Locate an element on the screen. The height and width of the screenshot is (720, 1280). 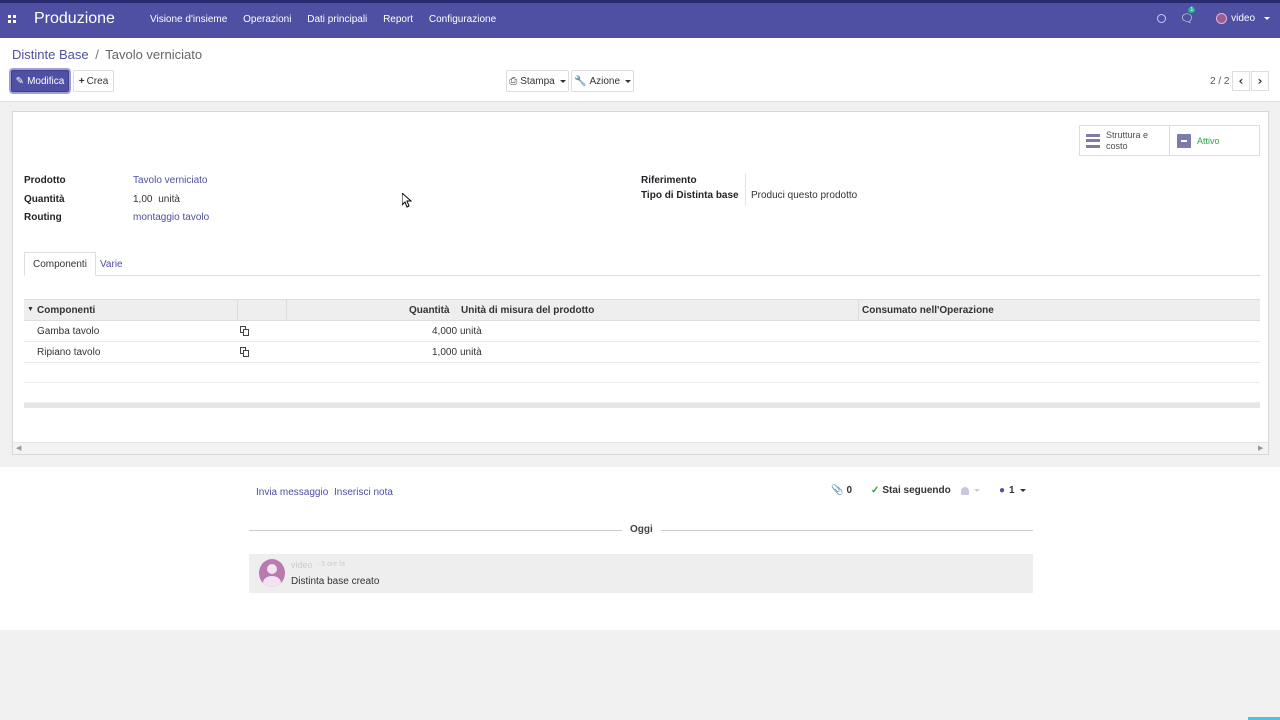
followers-count: 1 is located at coordinates (1012, 490).